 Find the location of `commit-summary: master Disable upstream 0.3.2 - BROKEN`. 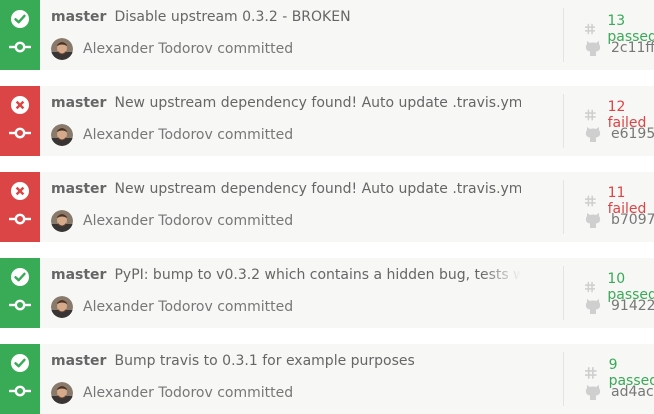

commit-summary: master Disable upstream 0.3.2 - BROKEN is located at coordinates (286, 19).